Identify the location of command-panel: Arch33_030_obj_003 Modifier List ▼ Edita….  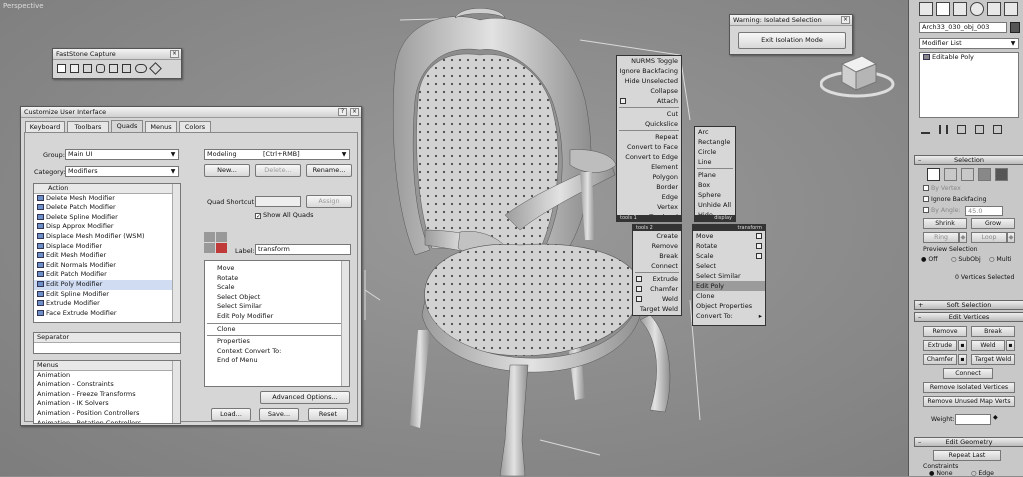
(965, 238).